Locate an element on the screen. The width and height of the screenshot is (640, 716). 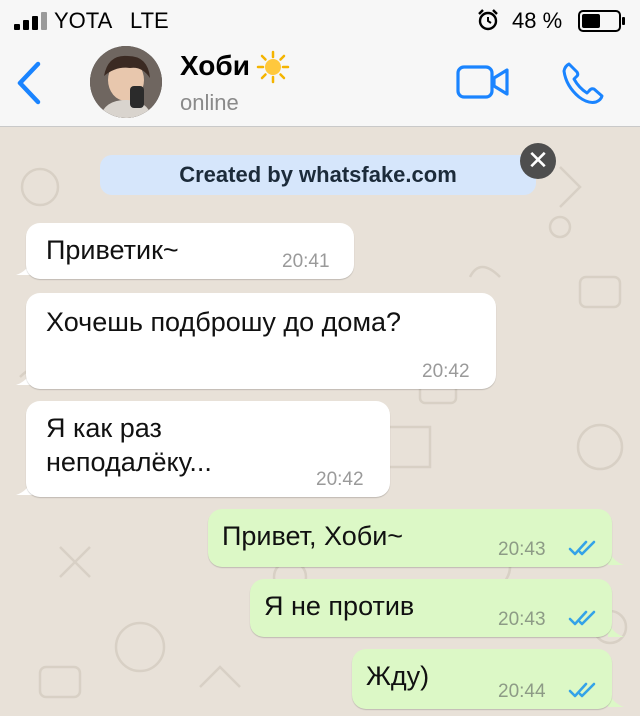
video-call-icon is located at coordinates (483, 82).